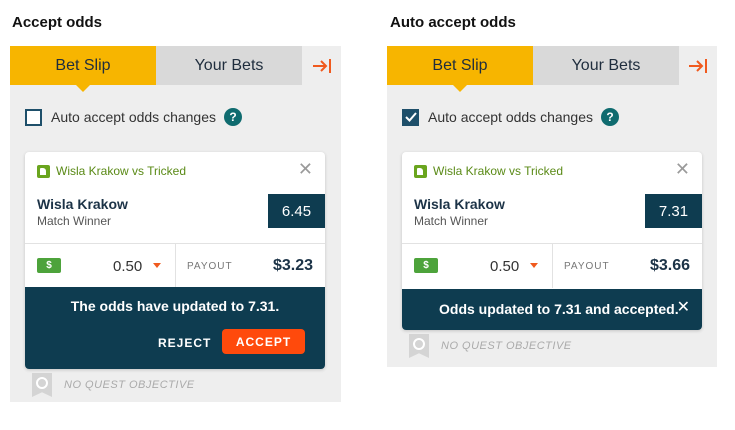  I want to click on heading-auto-accept-odds: Auto accept odds, so click(453, 22).